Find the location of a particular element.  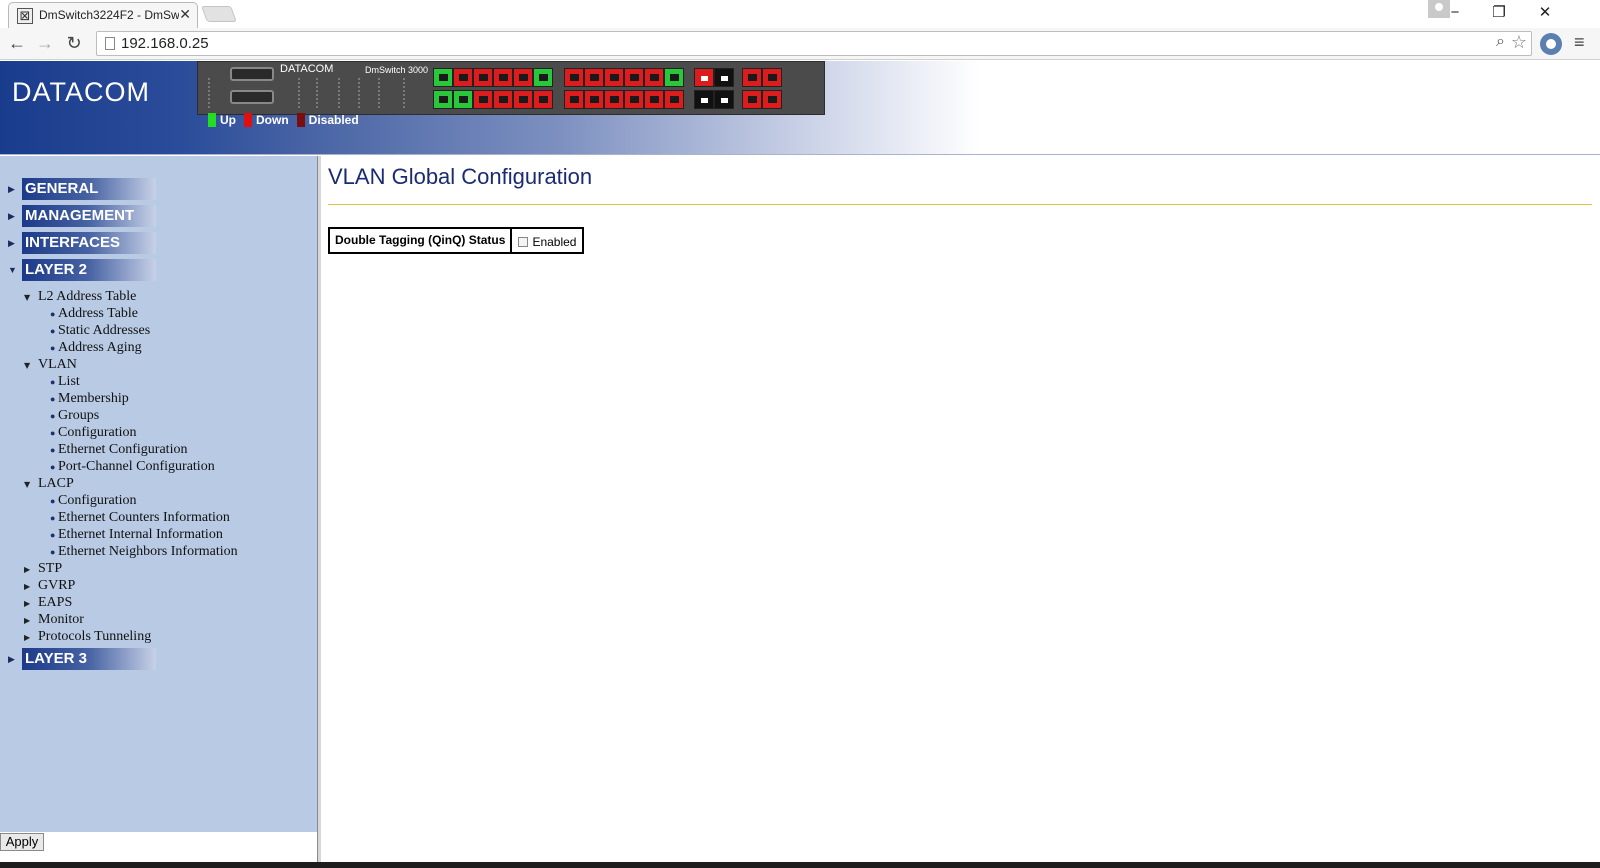

section-label: MANAGEMENT is located at coordinates (89, 216).